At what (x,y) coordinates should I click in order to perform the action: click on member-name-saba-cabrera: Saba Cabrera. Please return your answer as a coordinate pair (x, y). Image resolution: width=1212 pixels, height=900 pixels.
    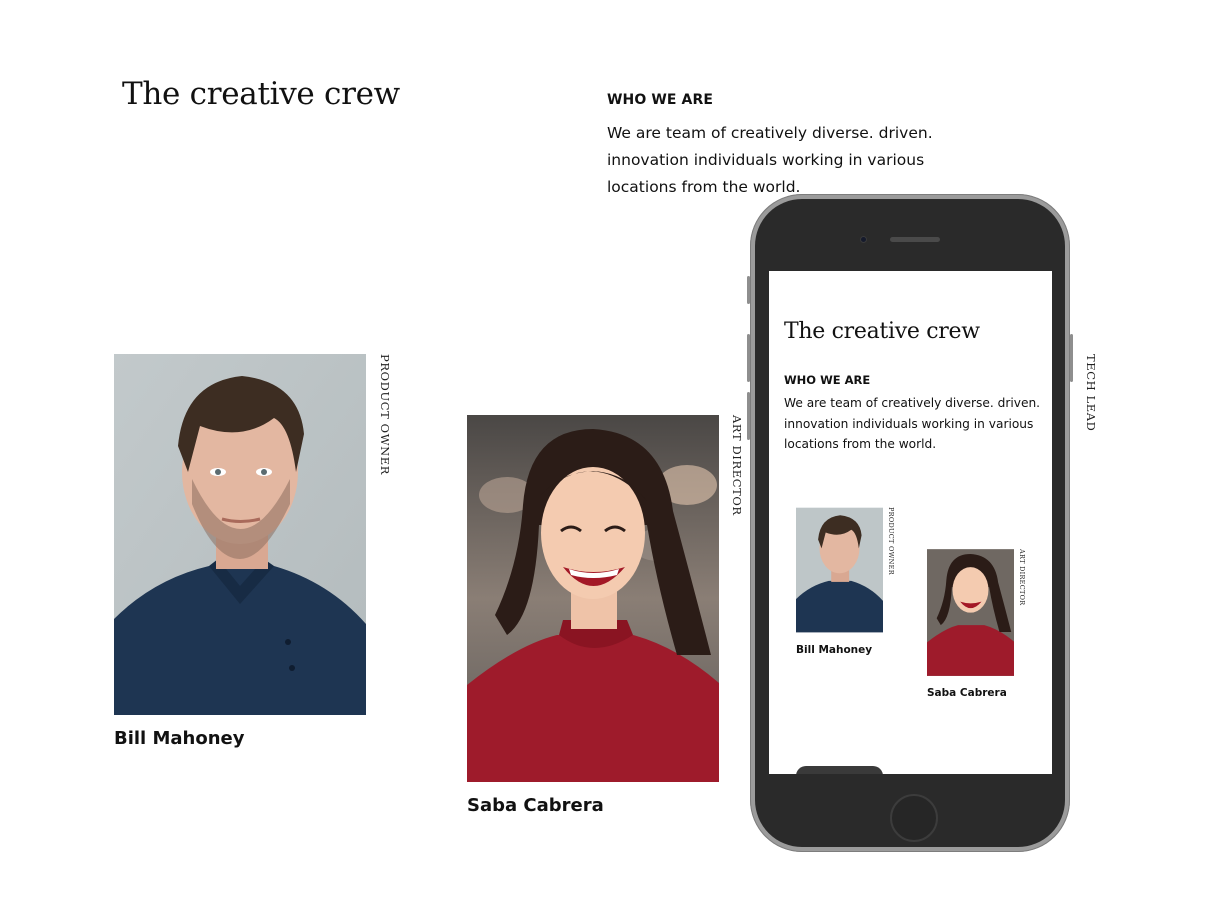
    Looking at the image, I should click on (535, 805).